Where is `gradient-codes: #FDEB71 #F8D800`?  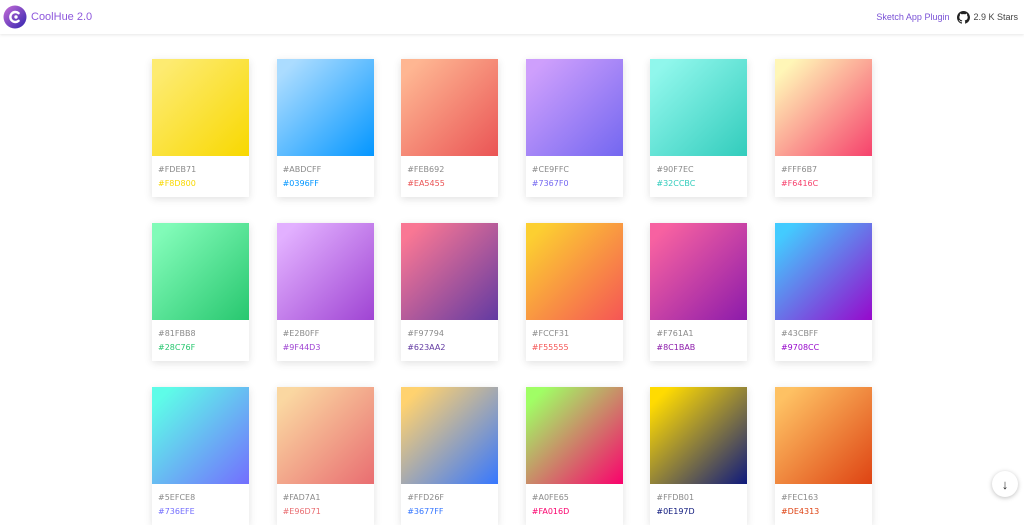 gradient-codes: #FDEB71 #F8D800 is located at coordinates (200, 173).